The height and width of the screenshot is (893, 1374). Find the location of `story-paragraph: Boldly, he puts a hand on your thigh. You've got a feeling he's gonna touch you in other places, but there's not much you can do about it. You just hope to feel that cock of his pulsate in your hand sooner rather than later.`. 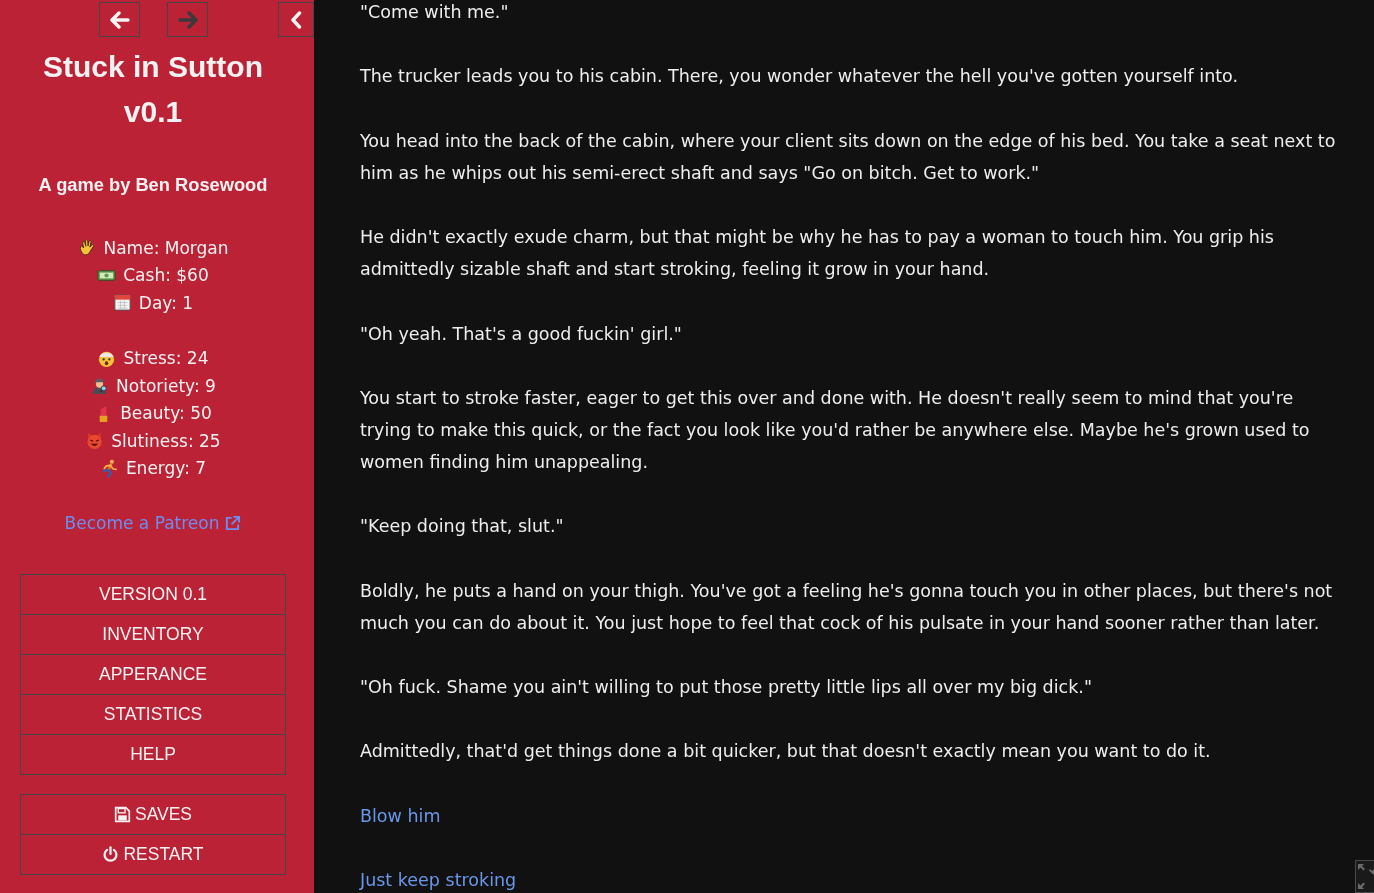

story-paragraph: Boldly, he puts a hand on your thigh. You've got a feeling he's gonna touch you in other places, but there's not much you can do about it. You just hope to feel that cock of his pulsate in your hand sooner rather than later. is located at coordinates (847, 607).